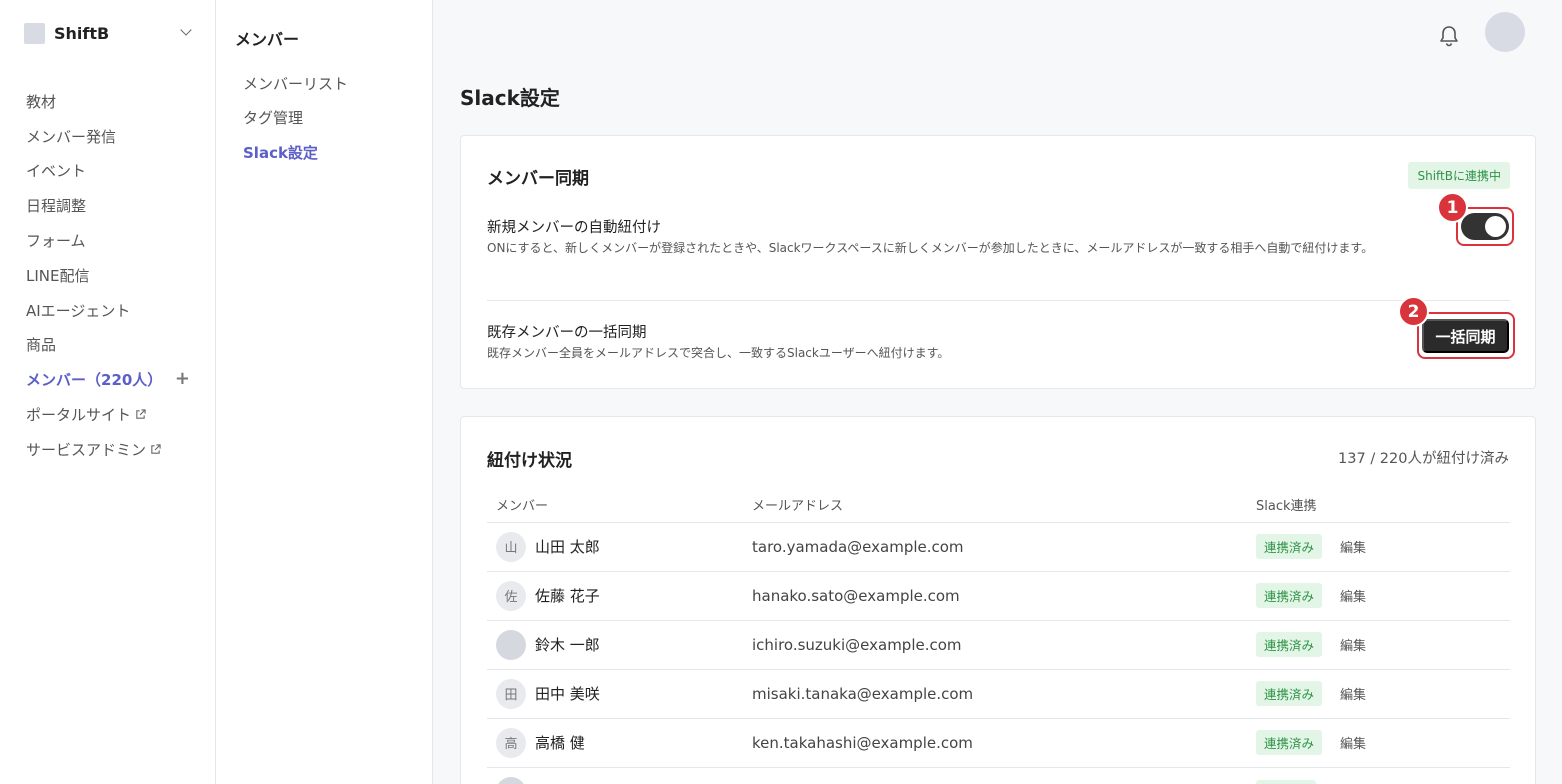  I want to click on member-email: hanako.sato@example.com, so click(856, 595).